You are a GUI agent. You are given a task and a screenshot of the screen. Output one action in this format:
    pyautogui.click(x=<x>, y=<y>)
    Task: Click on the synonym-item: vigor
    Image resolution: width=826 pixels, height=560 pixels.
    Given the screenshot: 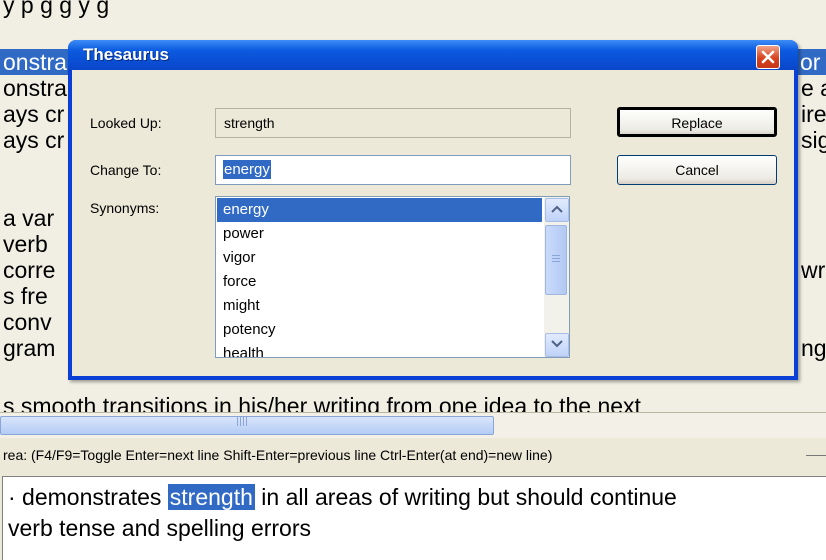 What is the action you would take?
    pyautogui.click(x=379, y=258)
    